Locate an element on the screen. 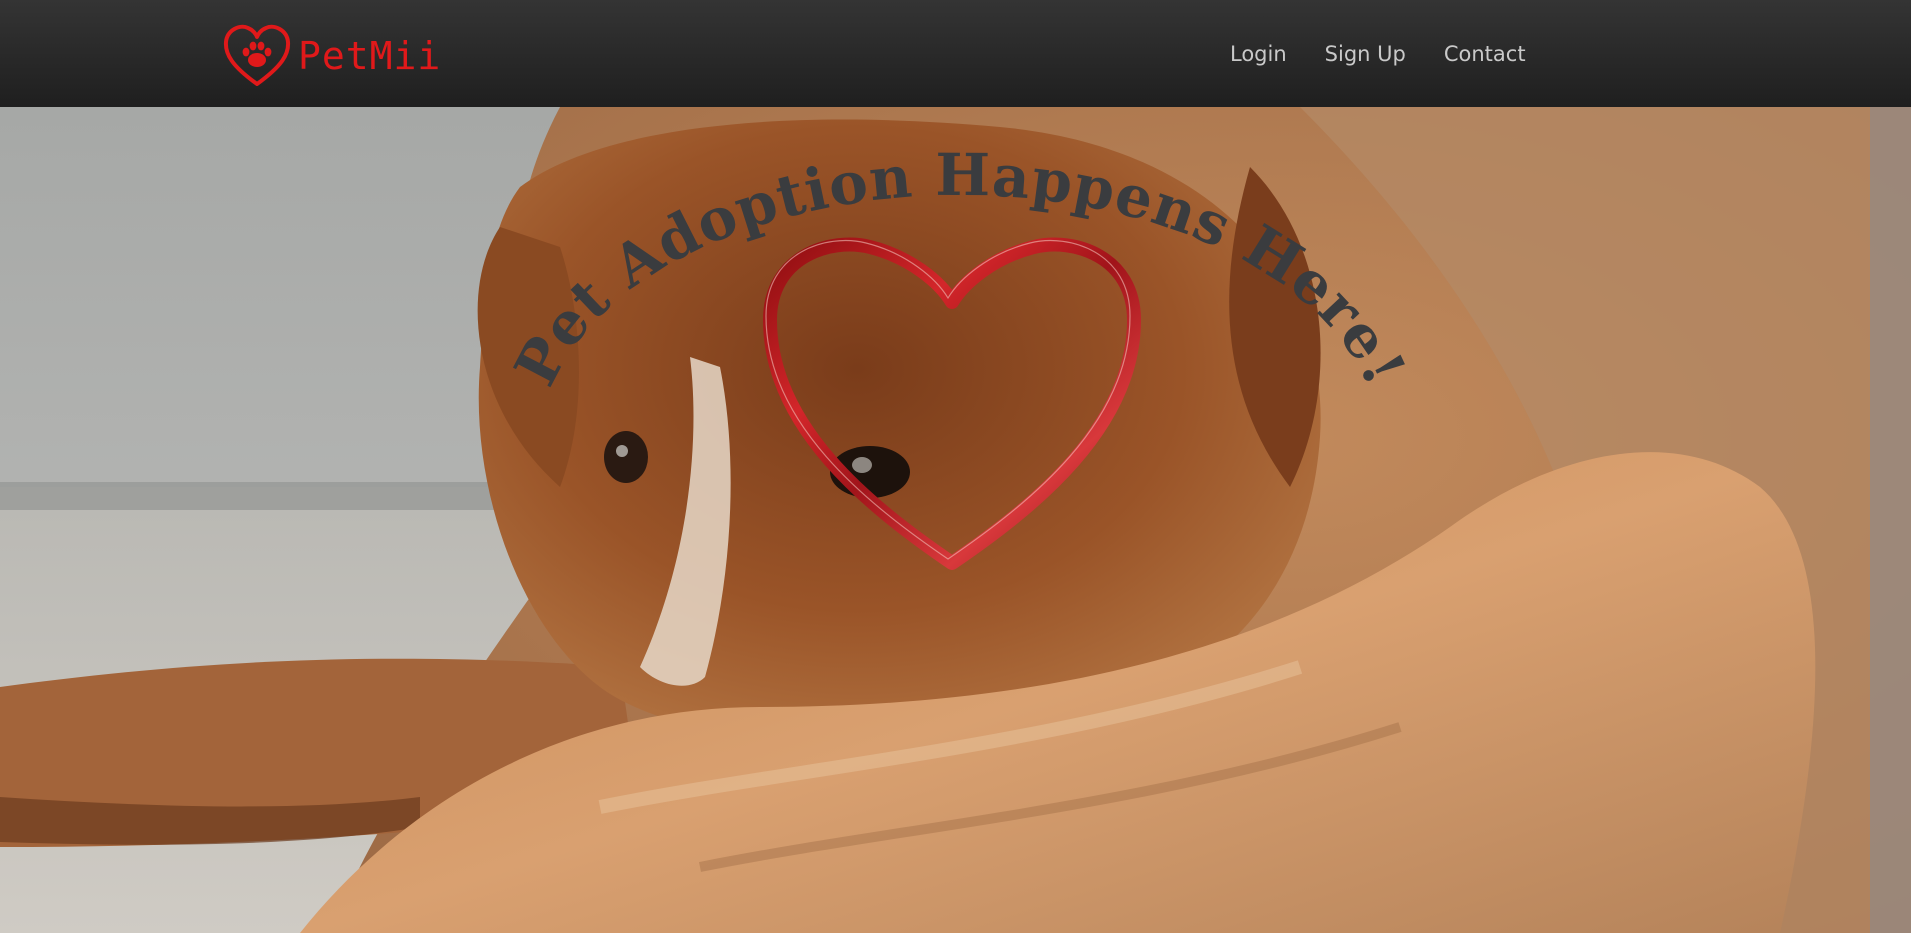  paw-heart-icon is located at coordinates (257, 55).